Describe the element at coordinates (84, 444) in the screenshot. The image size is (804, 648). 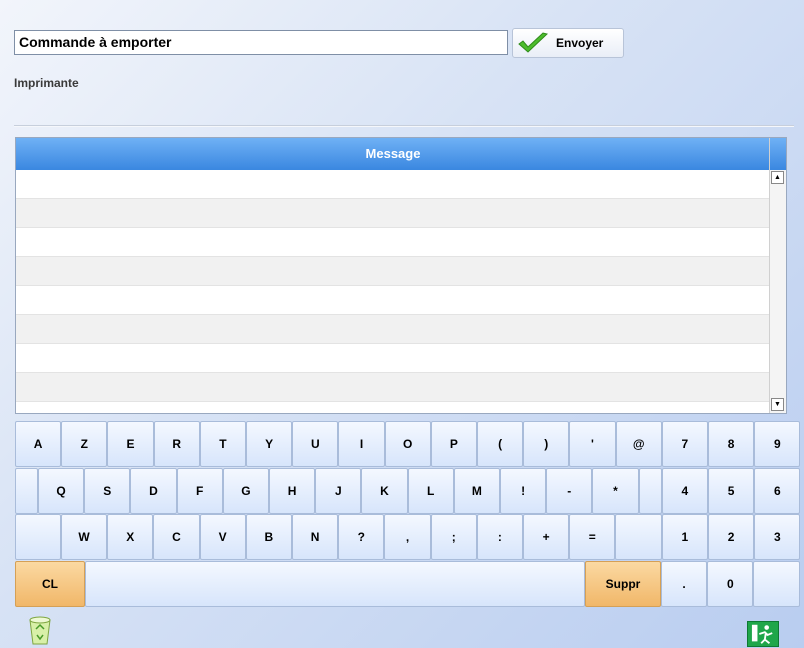
I see `key-z: Z` at that location.